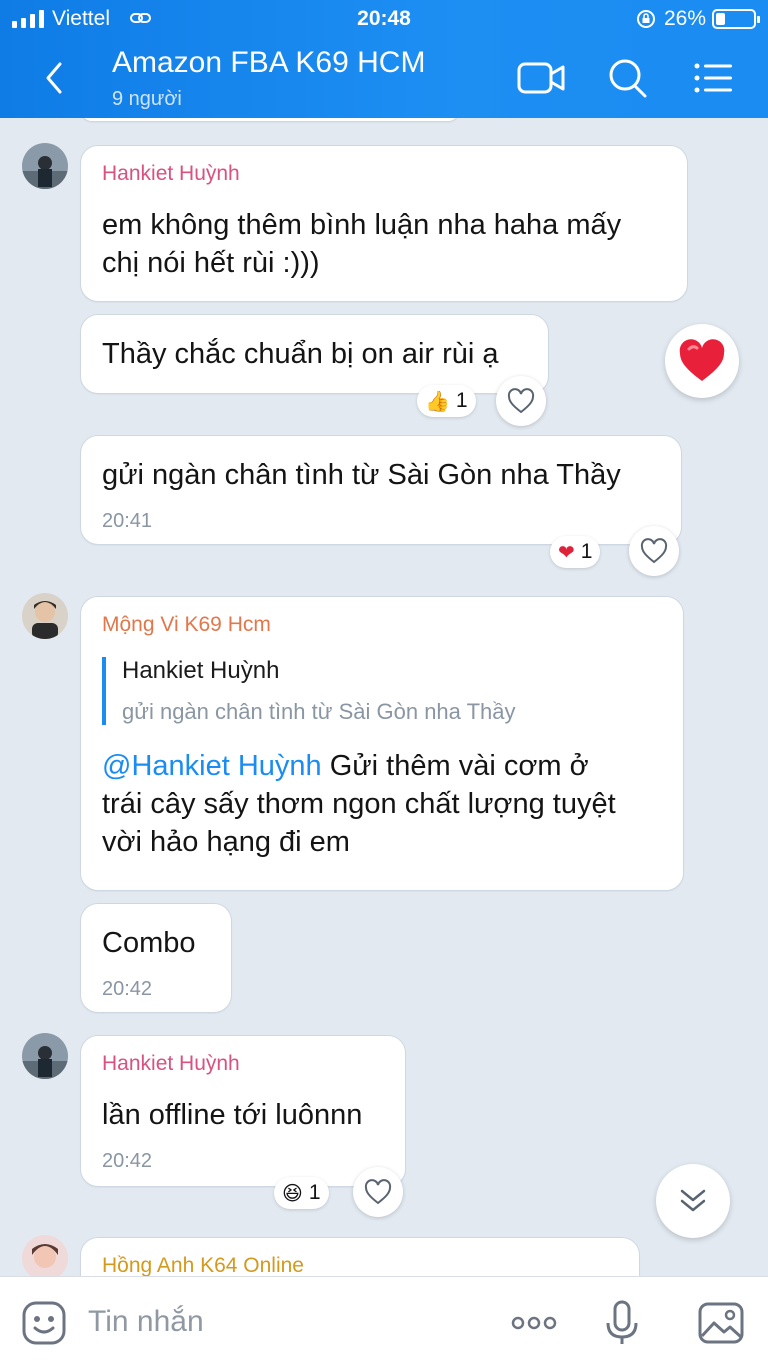  What do you see at coordinates (384, 19) in the screenshot?
I see `status-bar: Viettel 20:48 26%` at bounding box center [384, 19].